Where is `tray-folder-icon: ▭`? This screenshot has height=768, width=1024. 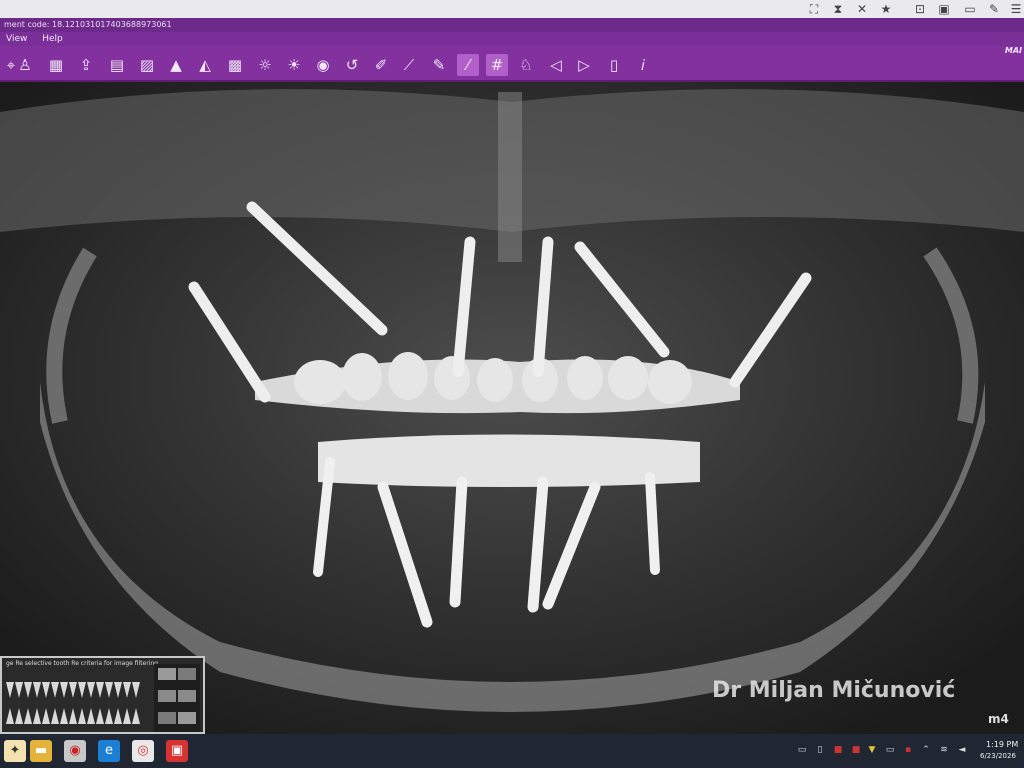 tray-folder-icon: ▭ is located at coordinates (890, 750).